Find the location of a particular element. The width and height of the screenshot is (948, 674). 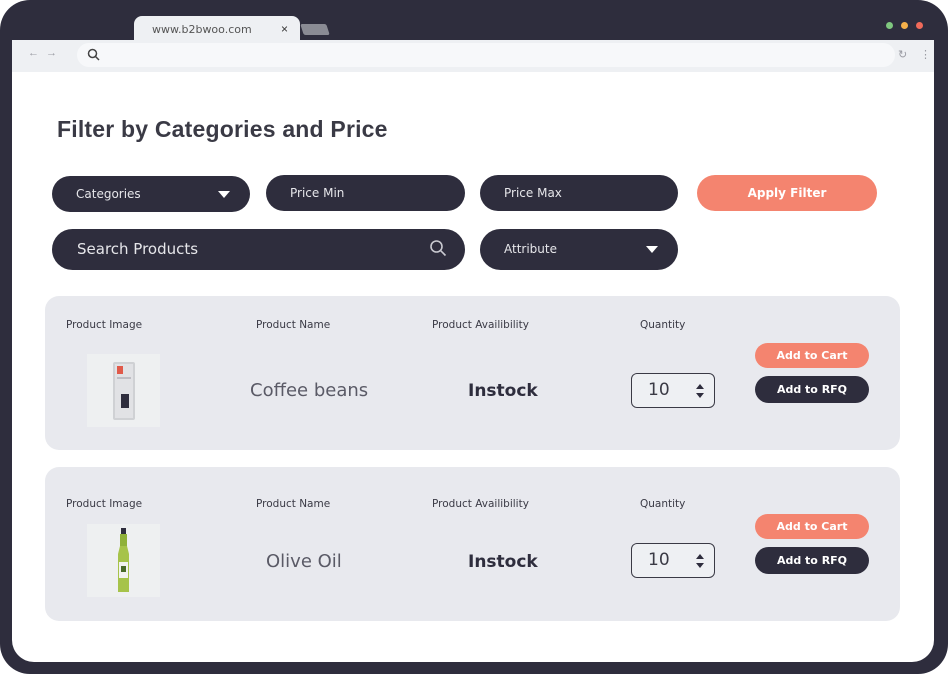

attribute-dropdown: Attribute is located at coordinates (579, 249).